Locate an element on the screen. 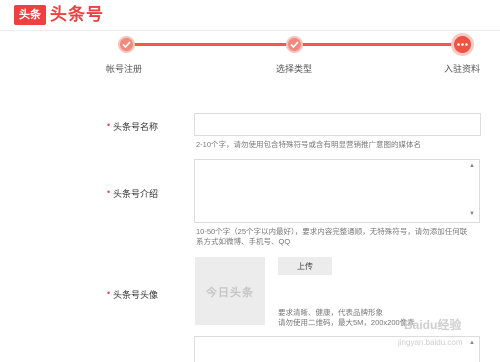  baidu-watermark: Baidu经验 is located at coordinates (433, 325).